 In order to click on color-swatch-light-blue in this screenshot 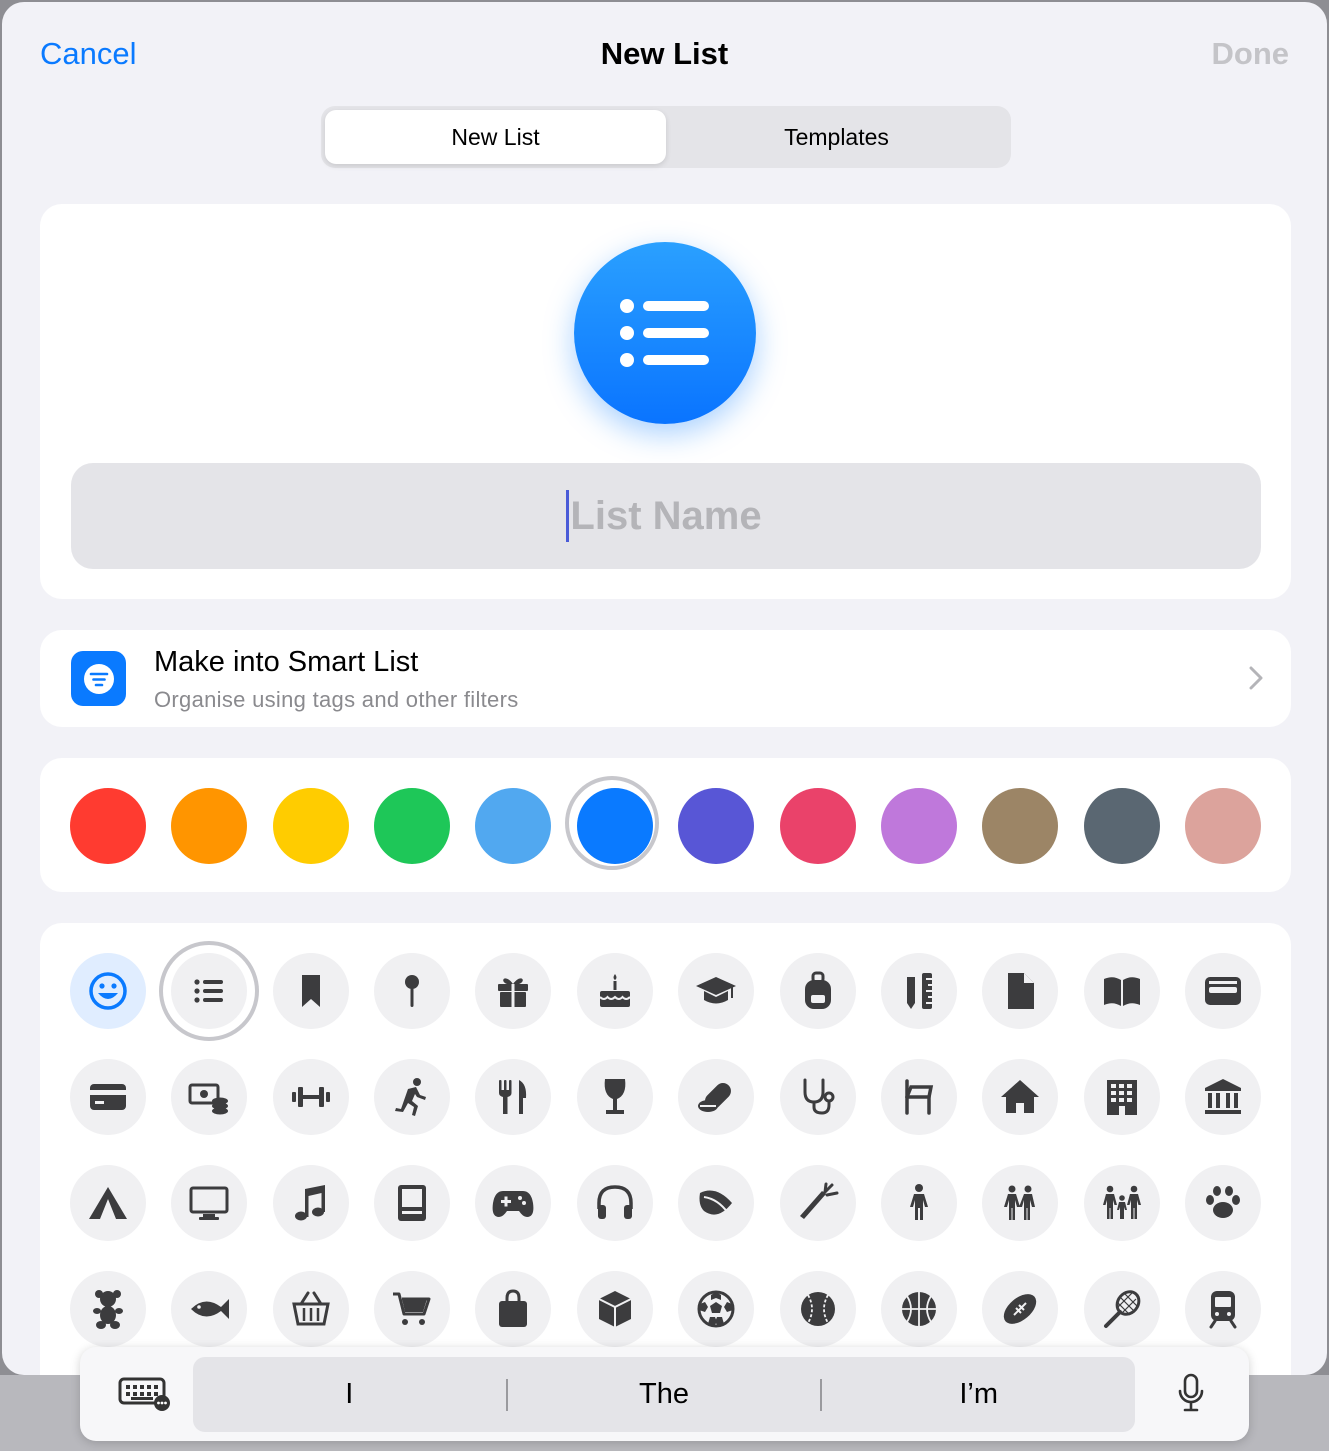, I will do `click(513, 826)`.